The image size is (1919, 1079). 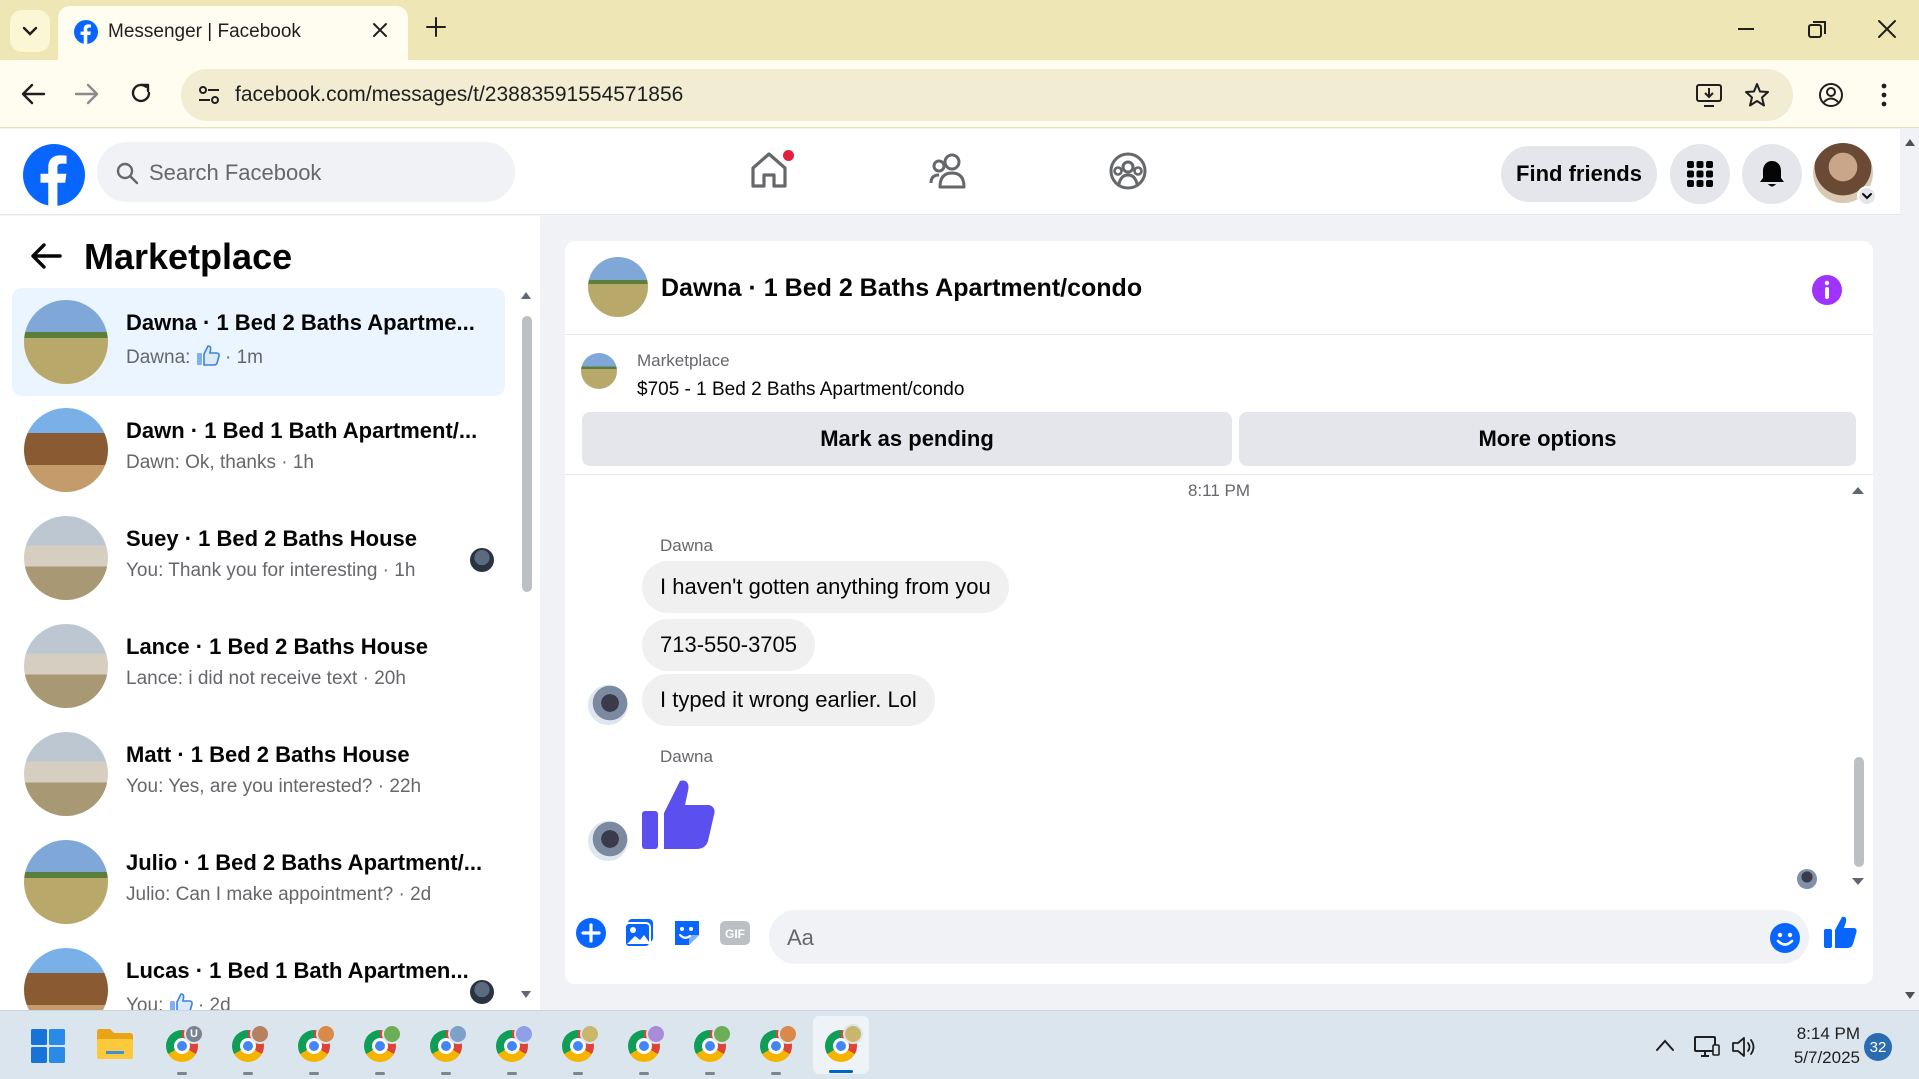 I want to click on conversation-preview: Julio: Can I make appointment? · 2d, so click(x=279, y=894).